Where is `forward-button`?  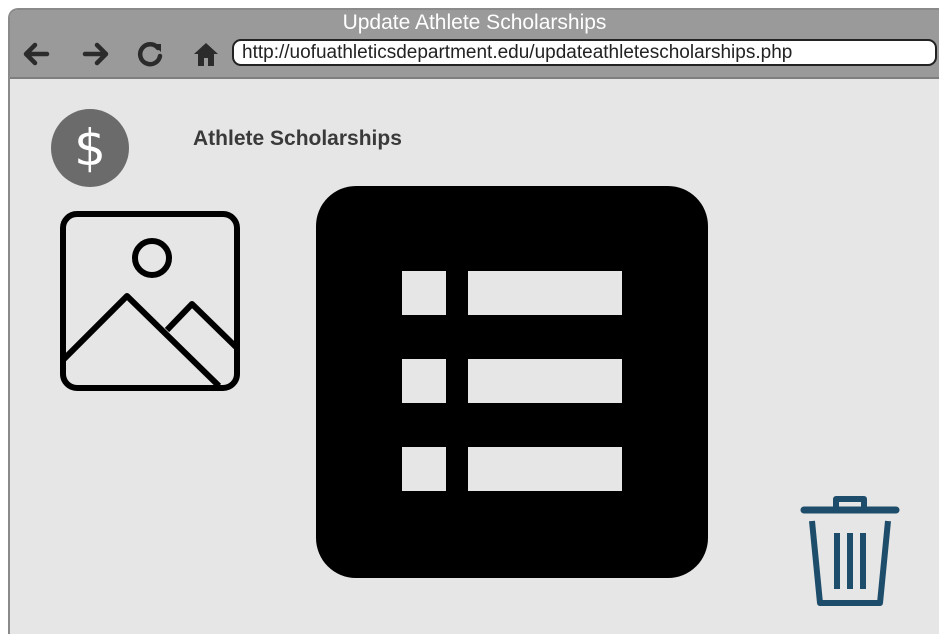
forward-button is located at coordinates (96, 54).